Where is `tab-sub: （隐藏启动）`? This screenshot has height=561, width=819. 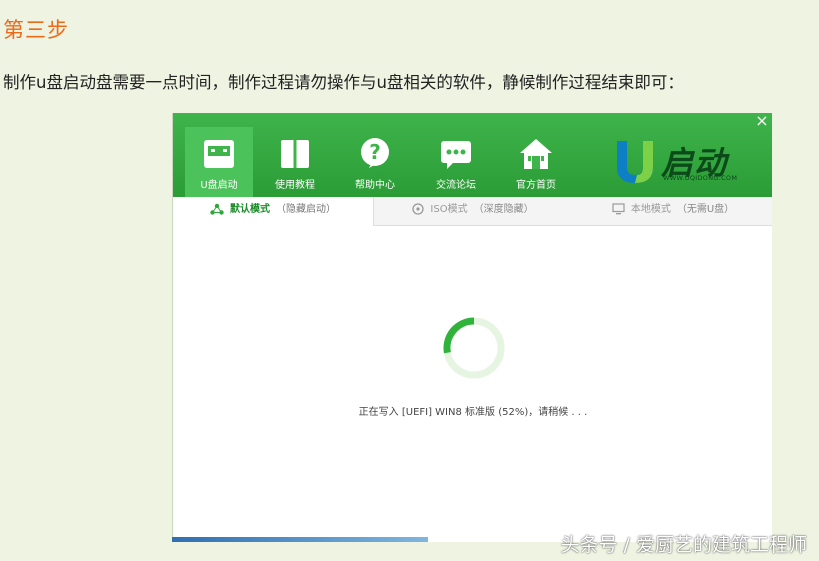 tab-sub: （隐藏启动） is located at coordinates (306, 209).